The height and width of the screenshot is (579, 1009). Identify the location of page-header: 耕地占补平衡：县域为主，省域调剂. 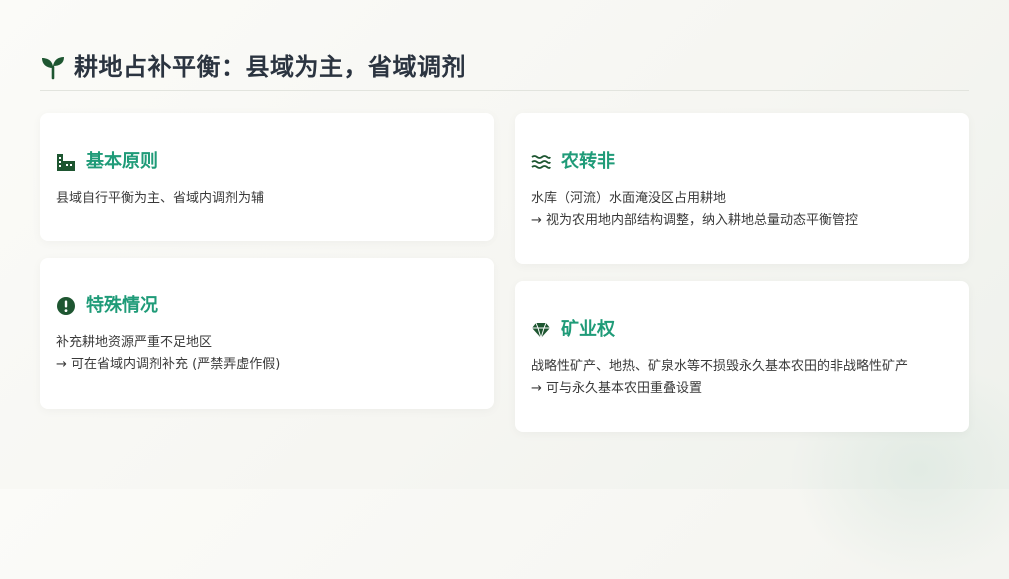
(504, 70).